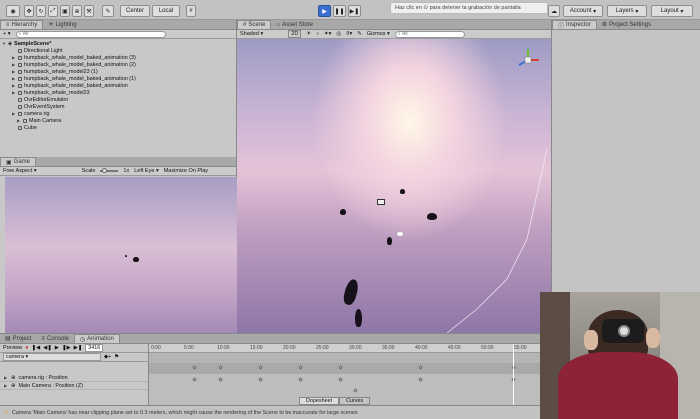  I want to click on hierarchy-item: ▶ humpback_whale_model_baked_animation, so click(118, 85).